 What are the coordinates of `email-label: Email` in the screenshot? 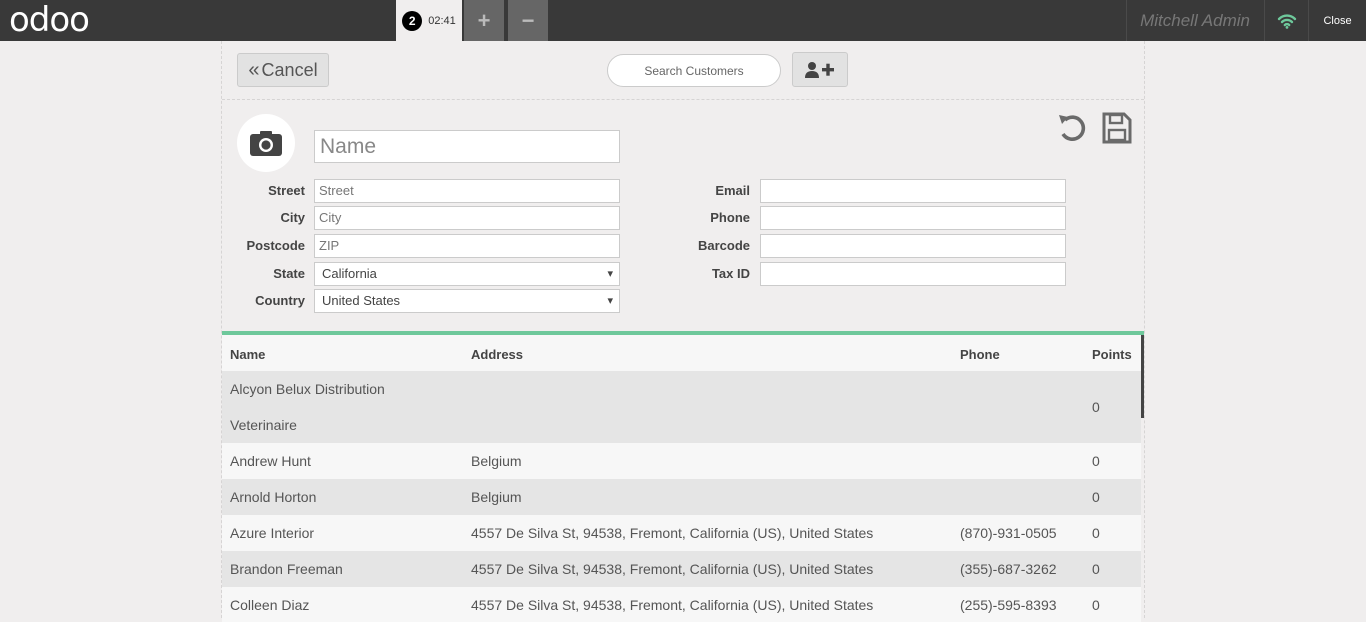 It's located at (732, 190).